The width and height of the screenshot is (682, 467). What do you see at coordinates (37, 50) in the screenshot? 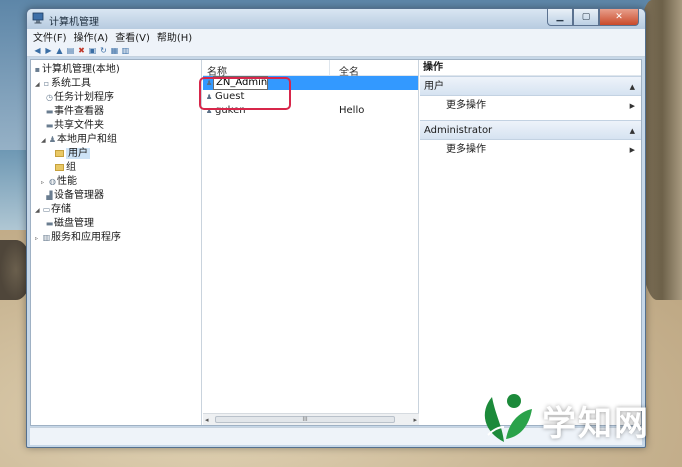
I see `back-icon: ◀` at bounding box center [37, 50].